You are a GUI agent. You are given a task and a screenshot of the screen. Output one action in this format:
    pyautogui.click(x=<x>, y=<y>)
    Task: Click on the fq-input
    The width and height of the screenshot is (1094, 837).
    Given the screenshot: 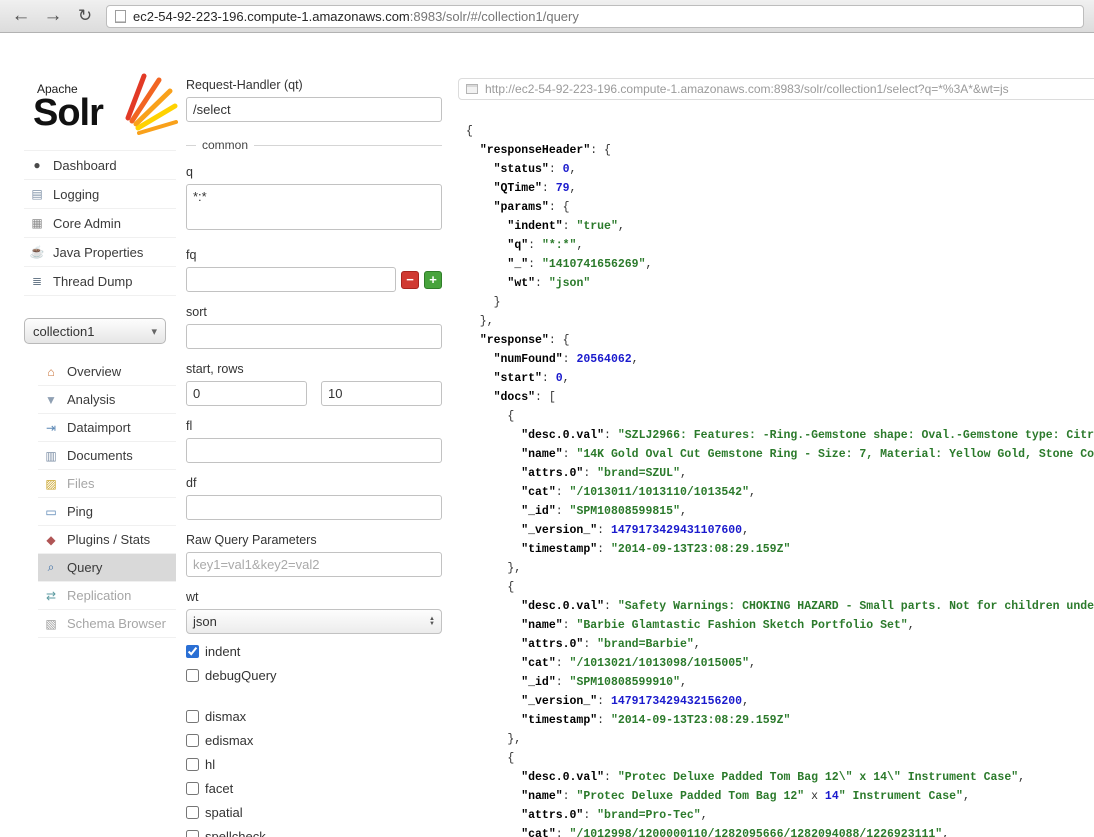 What is the action you would take?
    pyautogui.click(x=291, y=279)
    